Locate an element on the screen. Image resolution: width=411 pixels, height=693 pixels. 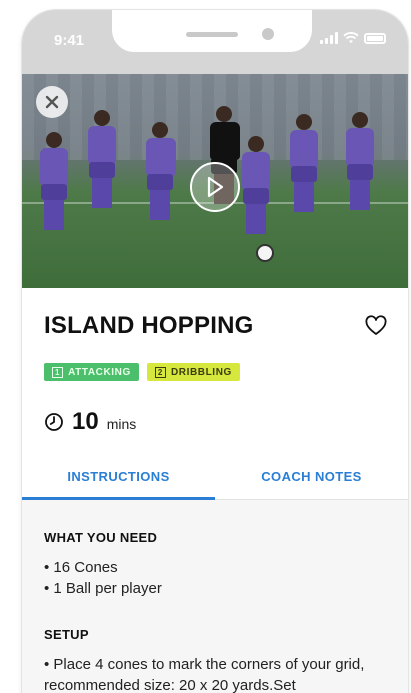
signal-icon is located at coordinates (329, 38).